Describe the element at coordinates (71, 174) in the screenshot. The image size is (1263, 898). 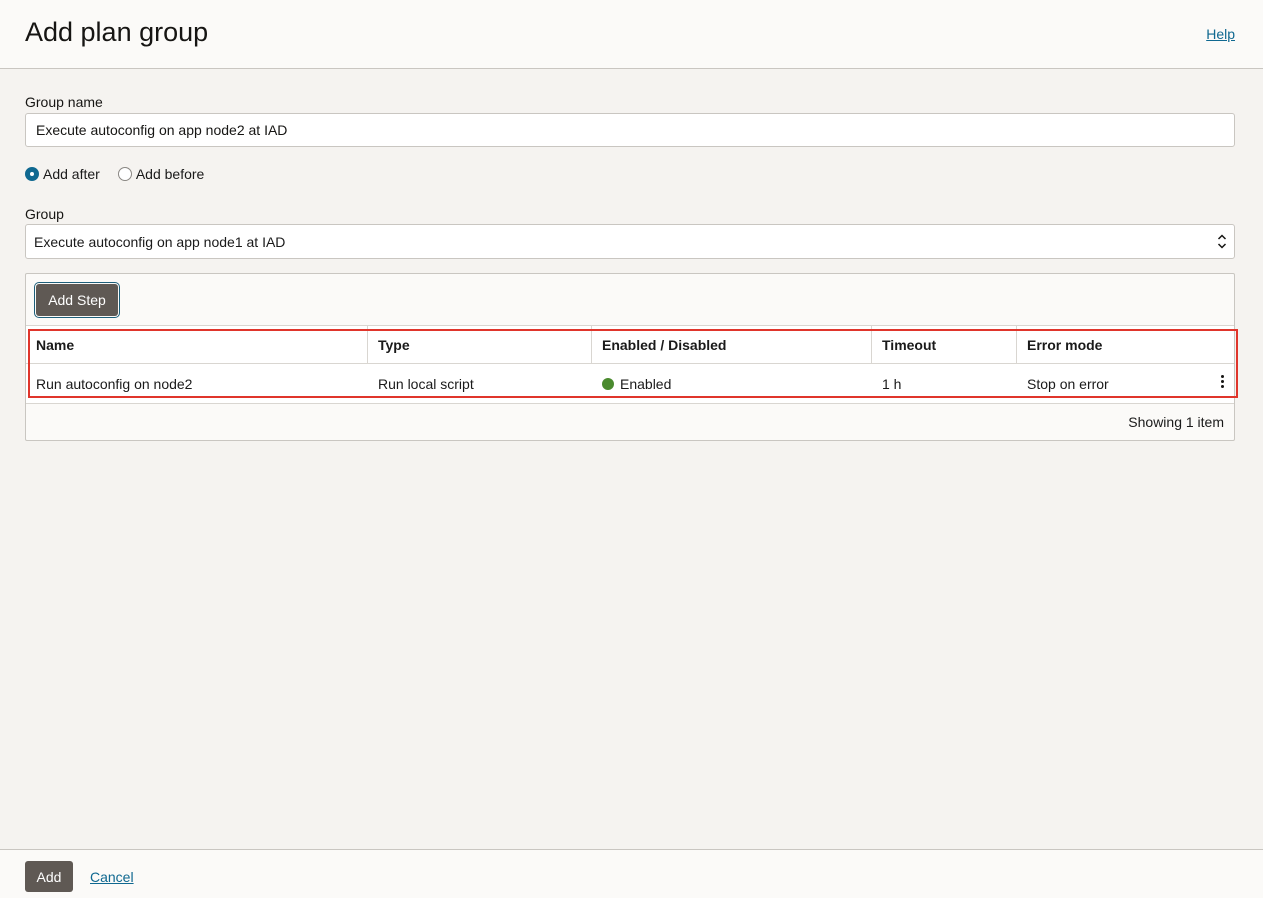
I see `radio-add-after-label: Add after` at that location.